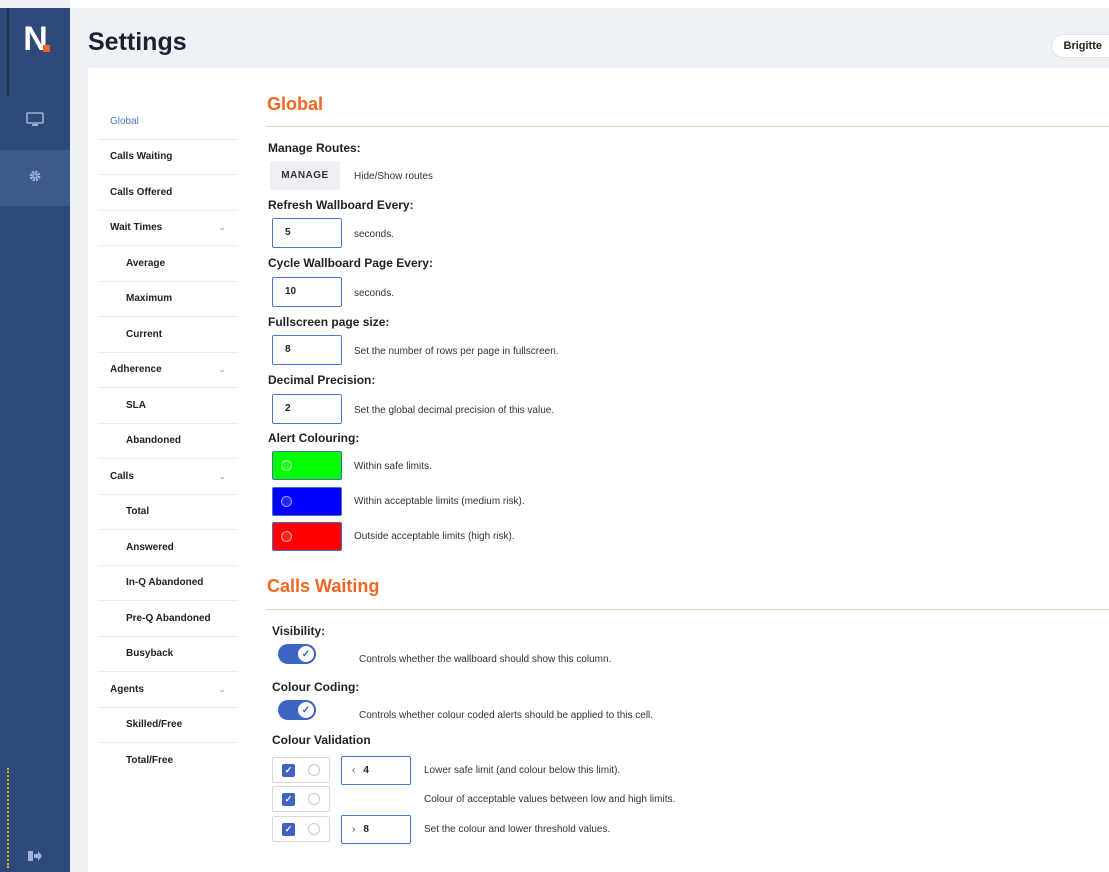 The image size is (1109, 872). I want to click on page-title: Settings, so click(137, 42).